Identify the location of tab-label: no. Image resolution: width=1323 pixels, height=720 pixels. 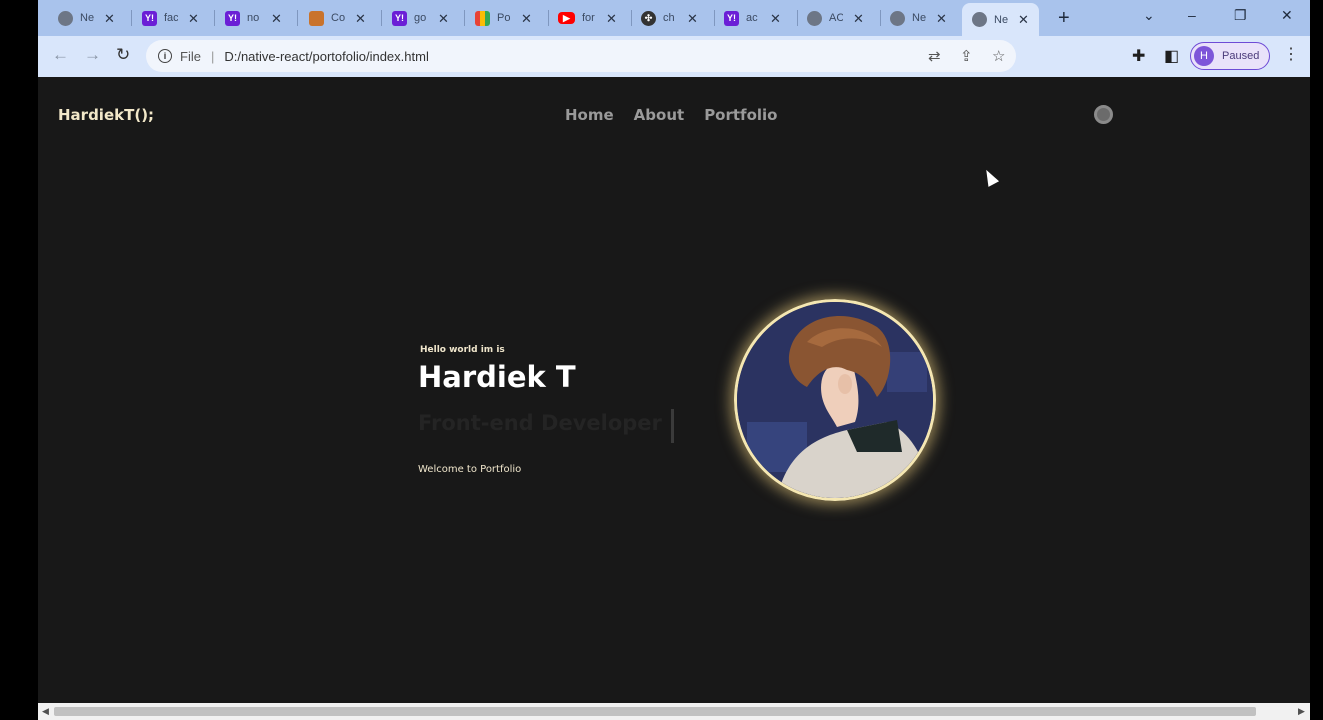
(253, 18).